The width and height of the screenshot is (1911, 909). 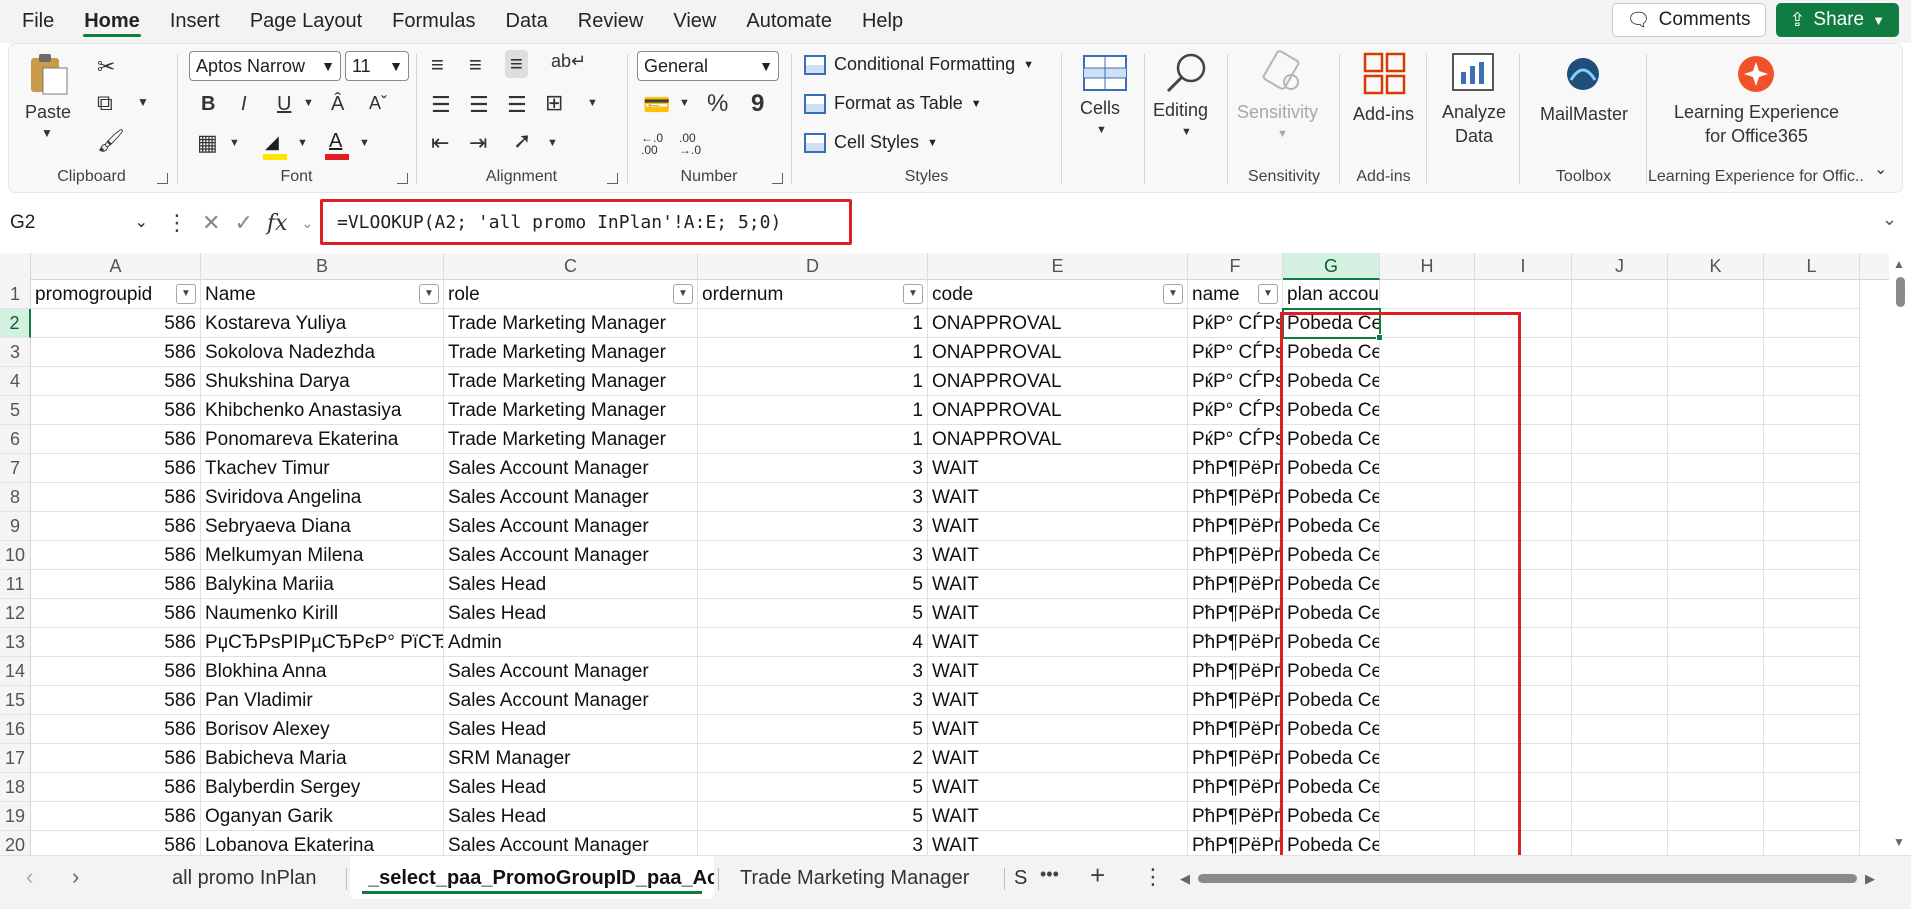 I want to click on cell-d15: 3, so click(x=813, y=700).